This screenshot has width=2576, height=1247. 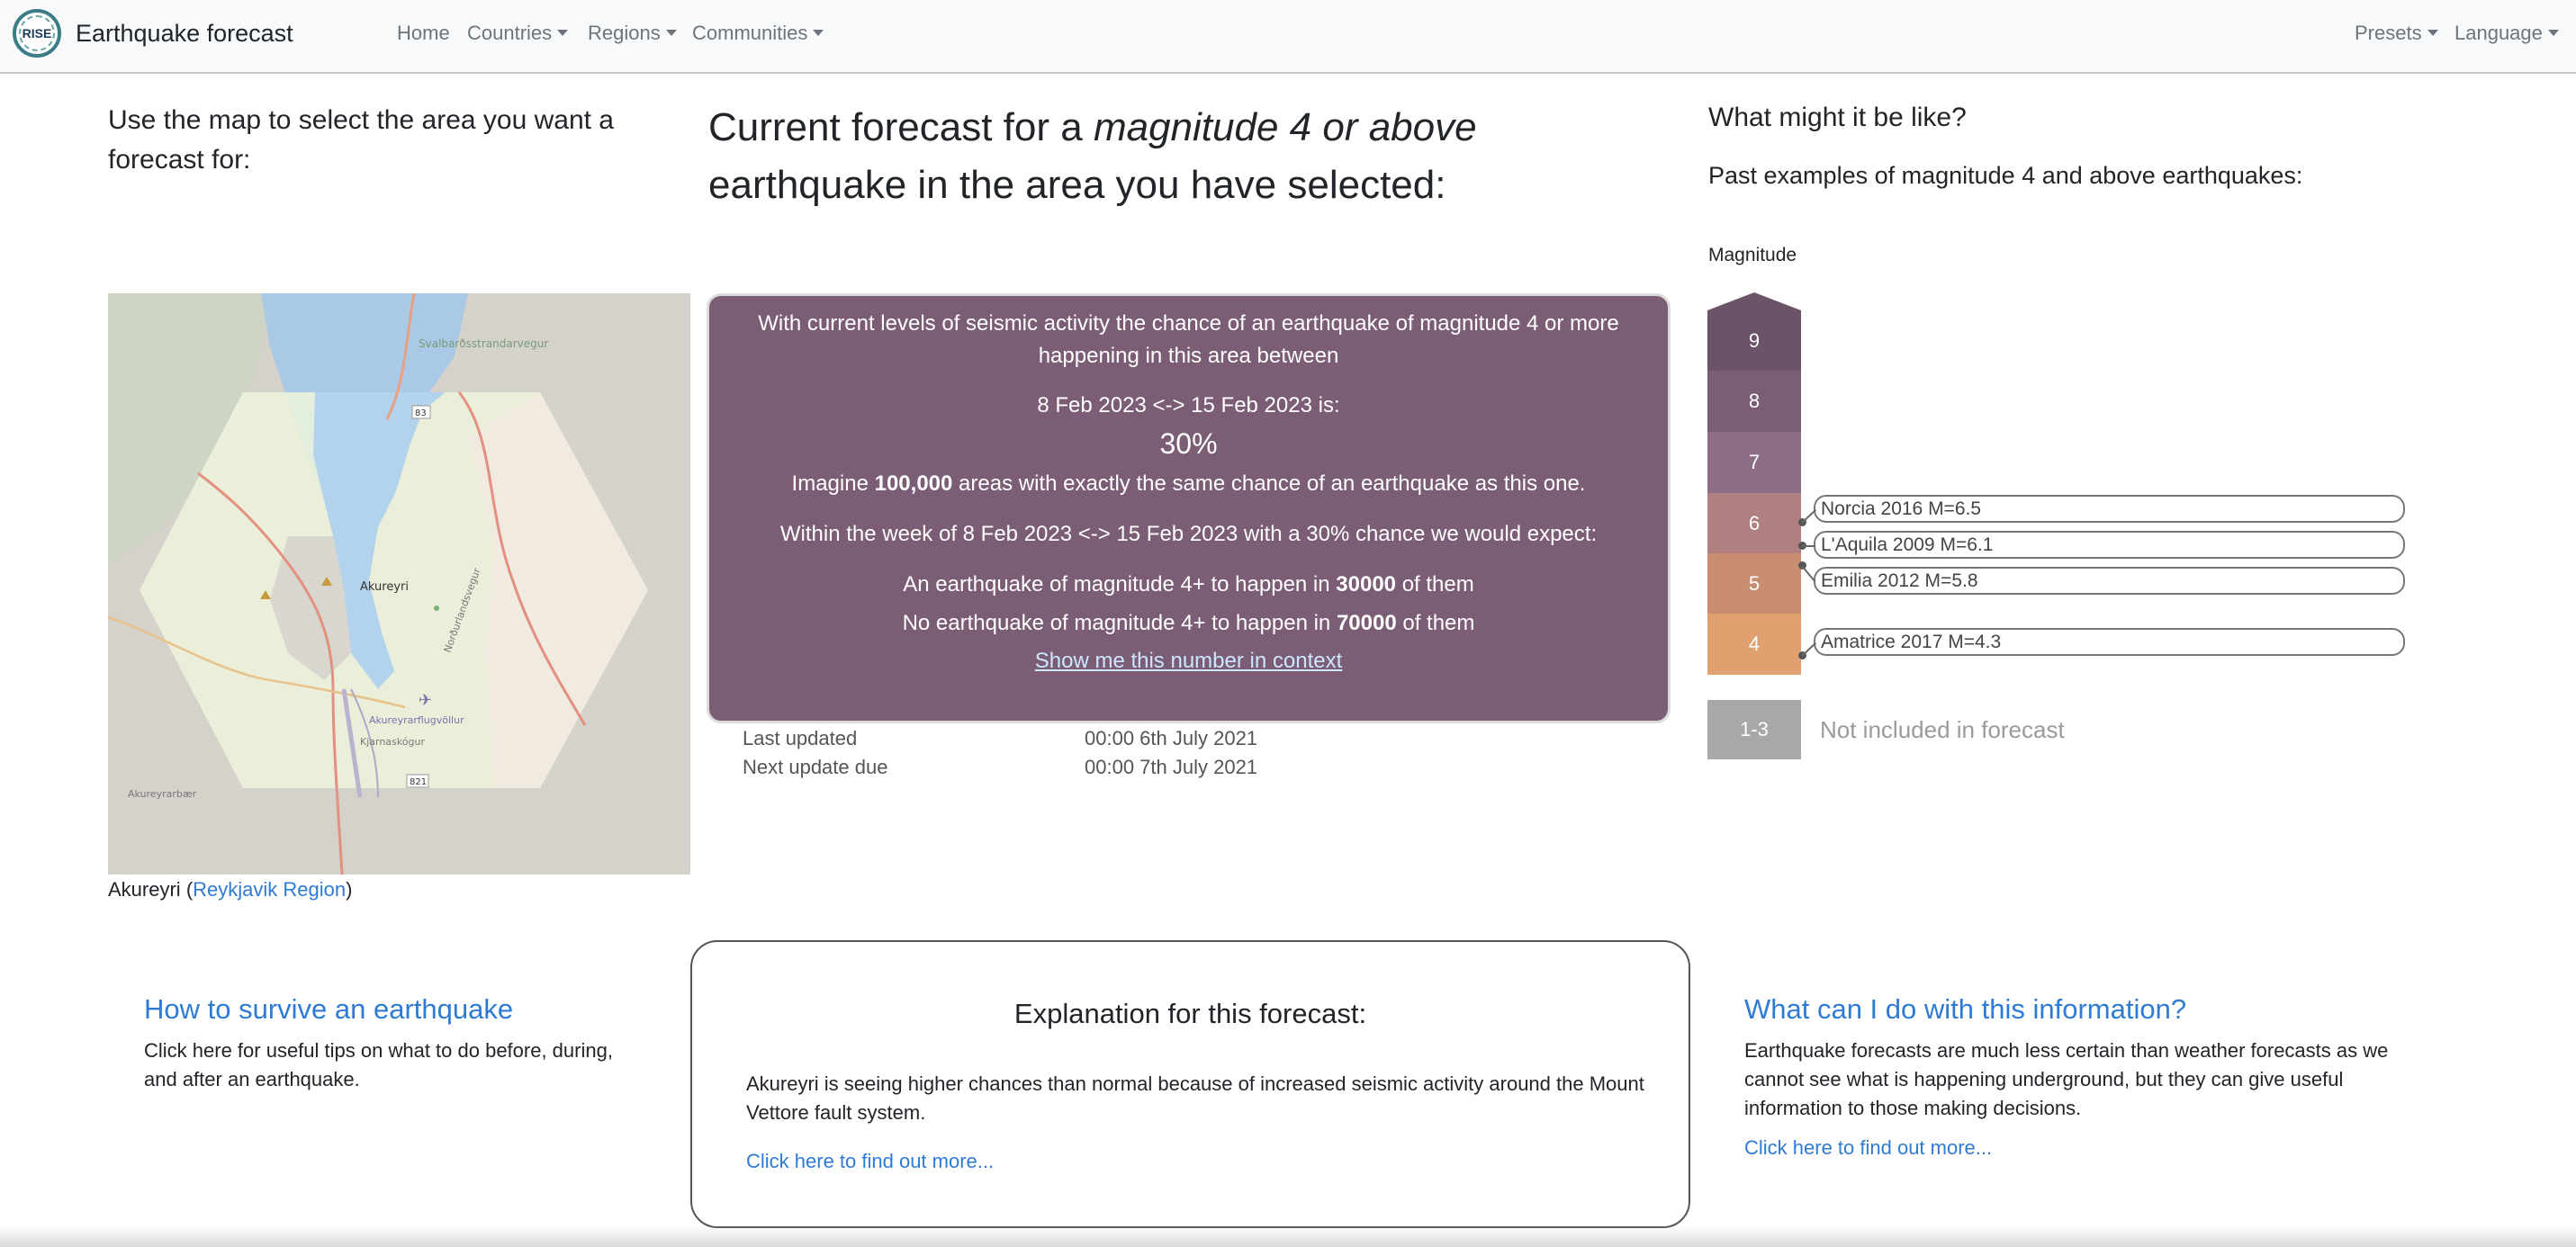 What do you see at coordinates (1754, 523) in the screenshot?
I see `magnitude-scale-cell: 6` at bounding box center [1754, 523].